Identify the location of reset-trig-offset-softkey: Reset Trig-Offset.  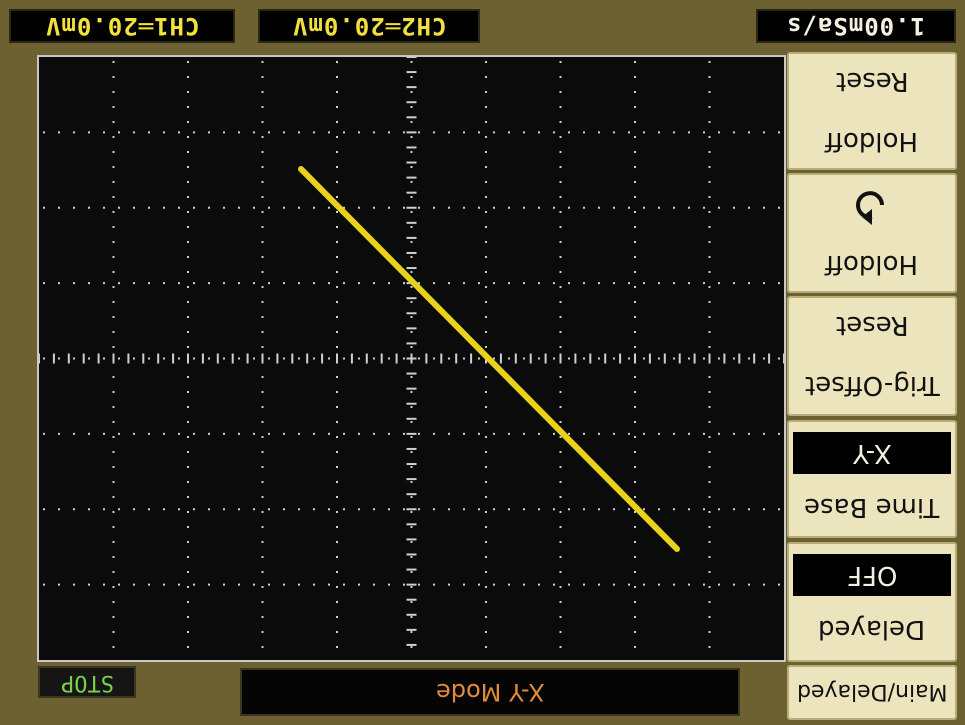
(872, 356).